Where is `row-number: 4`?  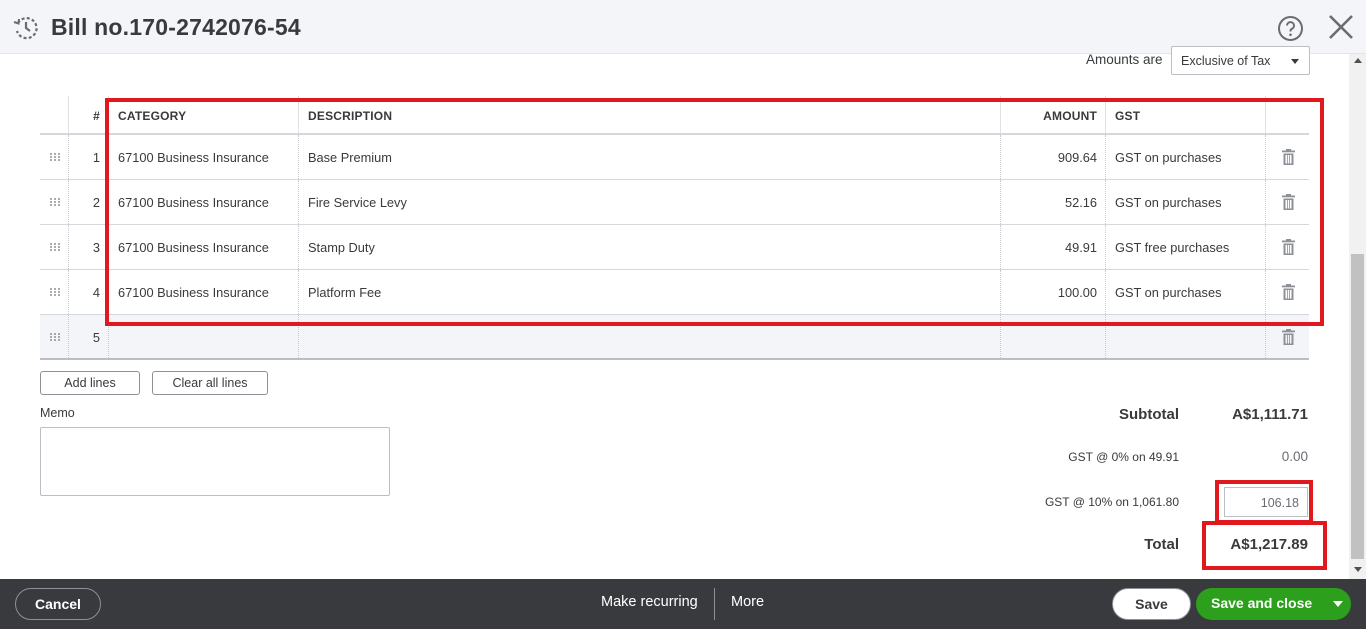
row-number: 4 is located at coordinates (88, 292).